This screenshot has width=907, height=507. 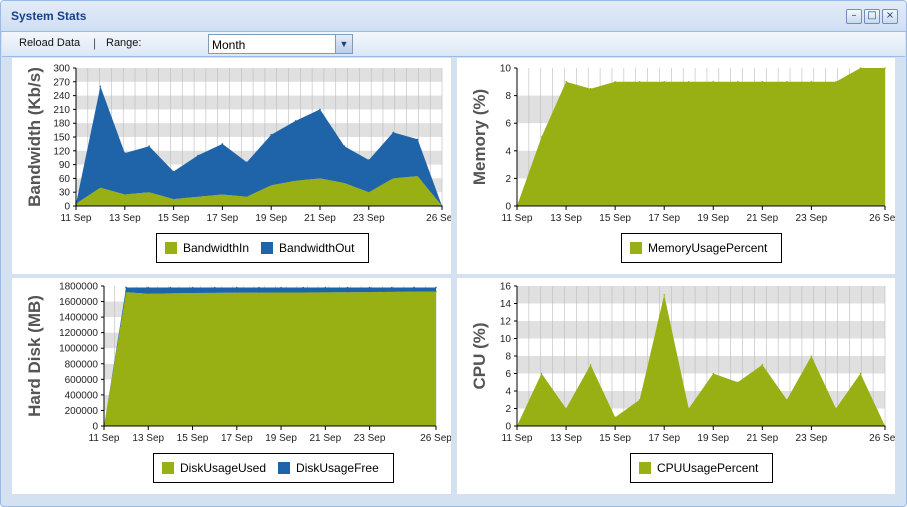 I want to click on y-tick-label: 14, so click(x=506, y=304).